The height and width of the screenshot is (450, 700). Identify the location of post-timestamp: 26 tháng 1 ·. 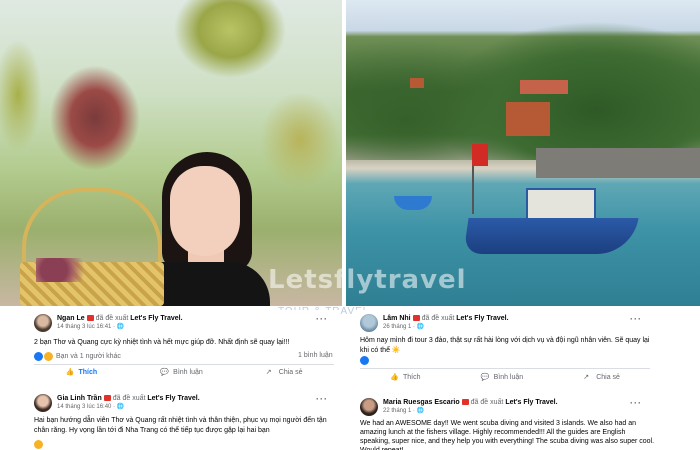
(400, 327).